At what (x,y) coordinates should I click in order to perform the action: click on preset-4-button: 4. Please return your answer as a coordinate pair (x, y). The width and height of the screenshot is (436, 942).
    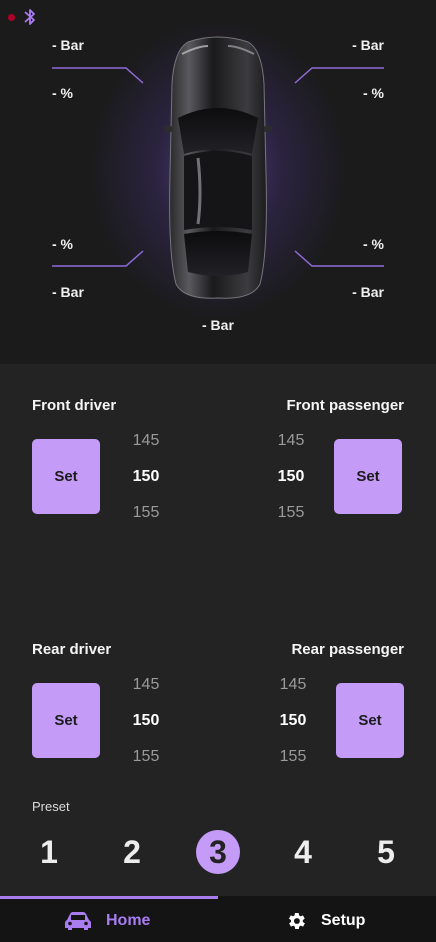
    Looking at the image, I should click on (303, 852).